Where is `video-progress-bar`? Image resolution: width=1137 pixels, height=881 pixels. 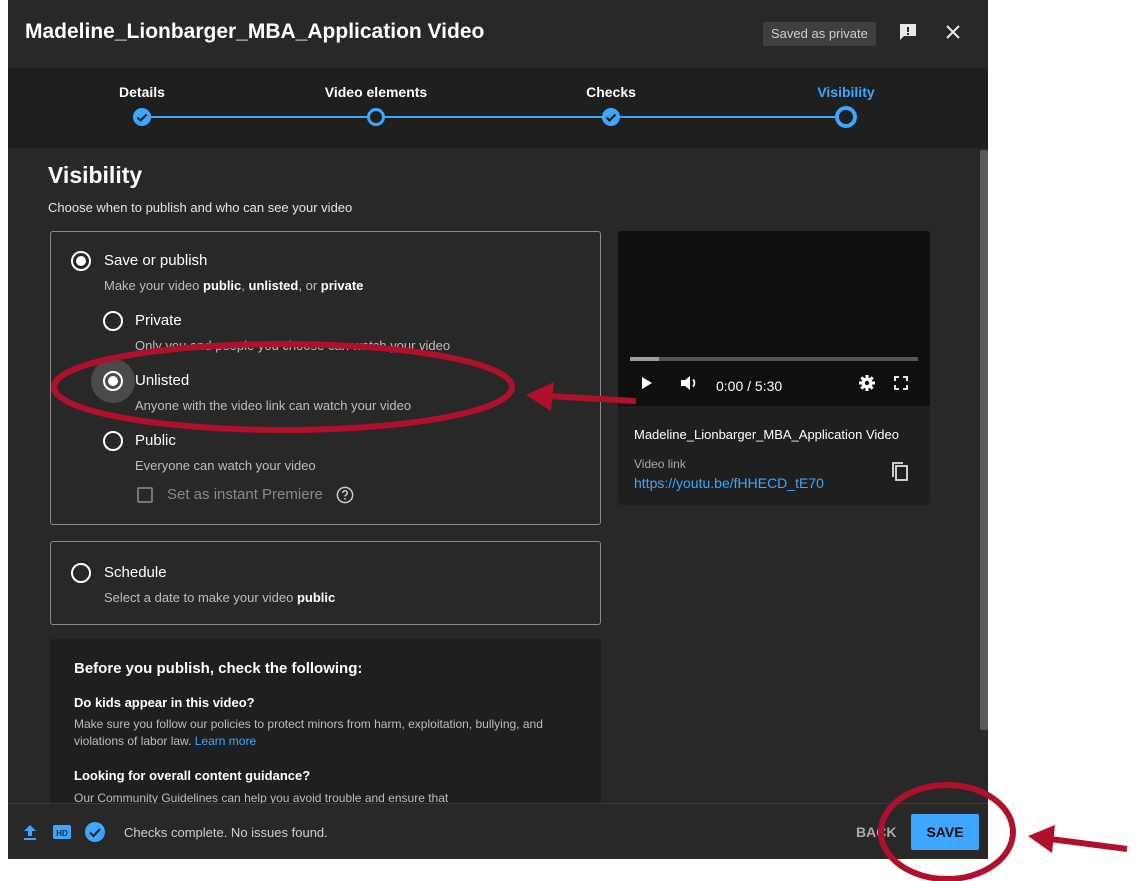 video-progress-bar is located at coordinates (774, 359).